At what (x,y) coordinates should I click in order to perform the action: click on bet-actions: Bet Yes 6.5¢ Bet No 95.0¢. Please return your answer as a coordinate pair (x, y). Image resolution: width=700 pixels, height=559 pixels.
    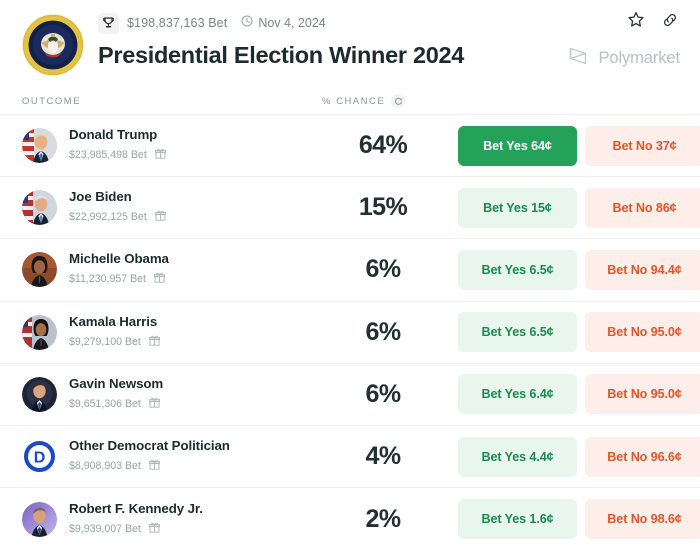
    Looking at the image, I should click on (579, 332).